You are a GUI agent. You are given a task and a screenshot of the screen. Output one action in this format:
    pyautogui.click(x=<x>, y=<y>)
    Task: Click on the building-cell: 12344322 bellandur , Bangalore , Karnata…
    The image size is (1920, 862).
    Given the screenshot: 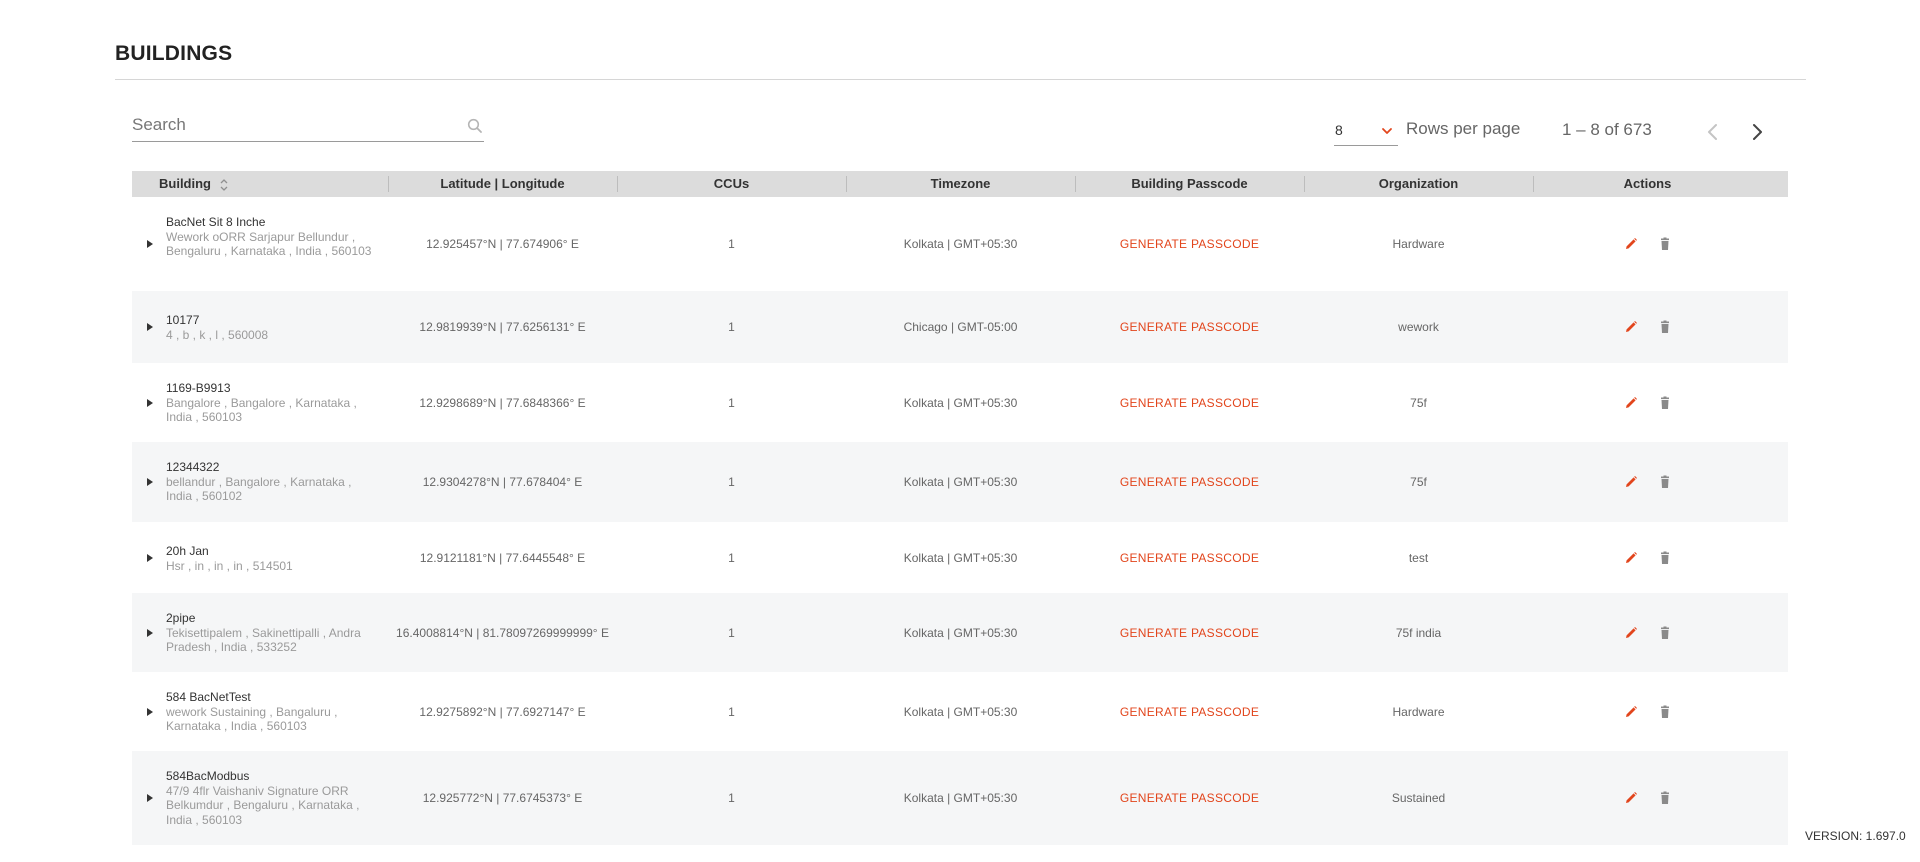 What is the action you would take?
    pyautogui.click(x=271, y=482)
    